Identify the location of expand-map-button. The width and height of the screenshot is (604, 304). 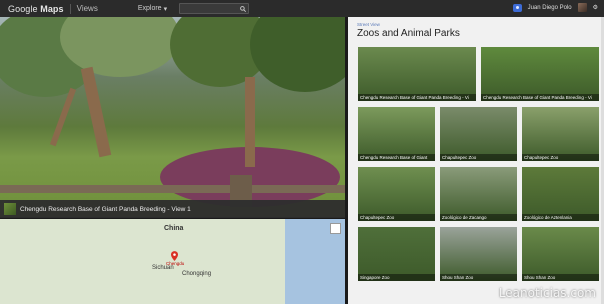
(335, 228).